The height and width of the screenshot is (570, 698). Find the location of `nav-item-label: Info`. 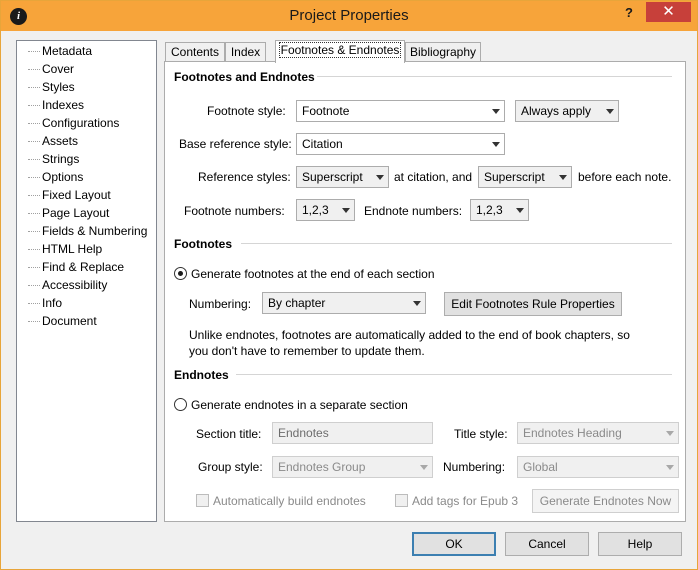

nav-item-label: Info is located at coordinates (52, 303).